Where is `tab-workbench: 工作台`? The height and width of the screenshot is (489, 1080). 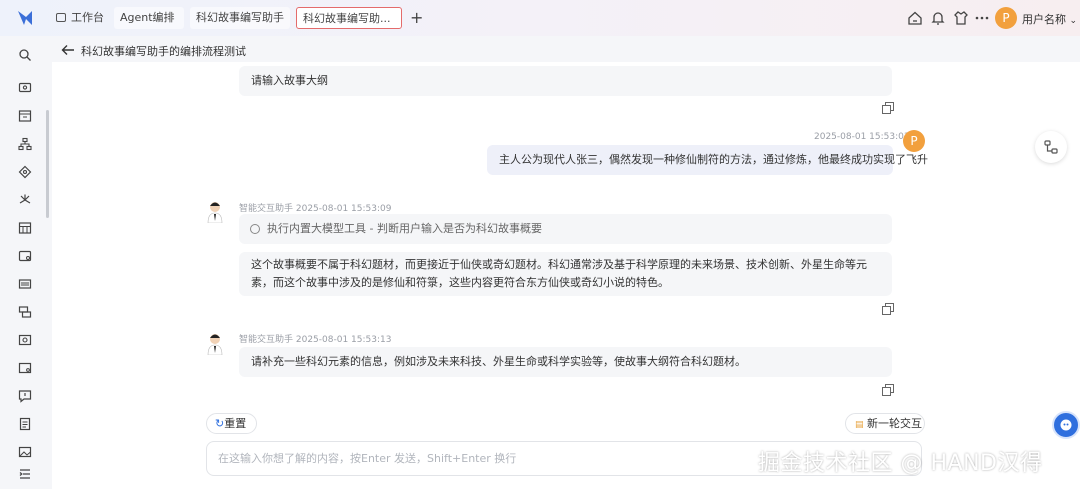
tab-workbench: 工作台 is located at coordinates (81, 18).